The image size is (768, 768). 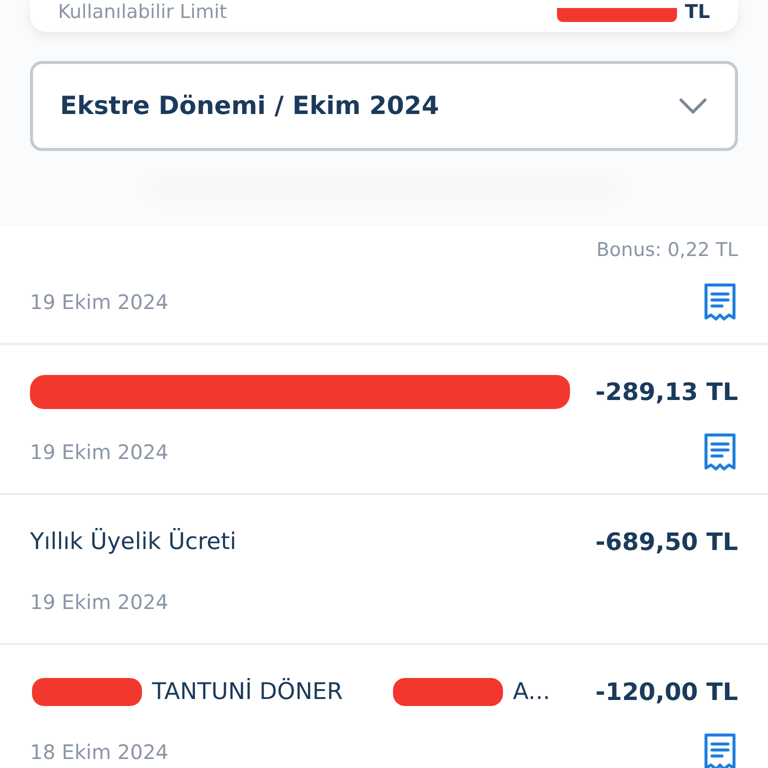 I want to click on bonus-amount: Bonus: 0,22 TL, so click(x=667, y=250).